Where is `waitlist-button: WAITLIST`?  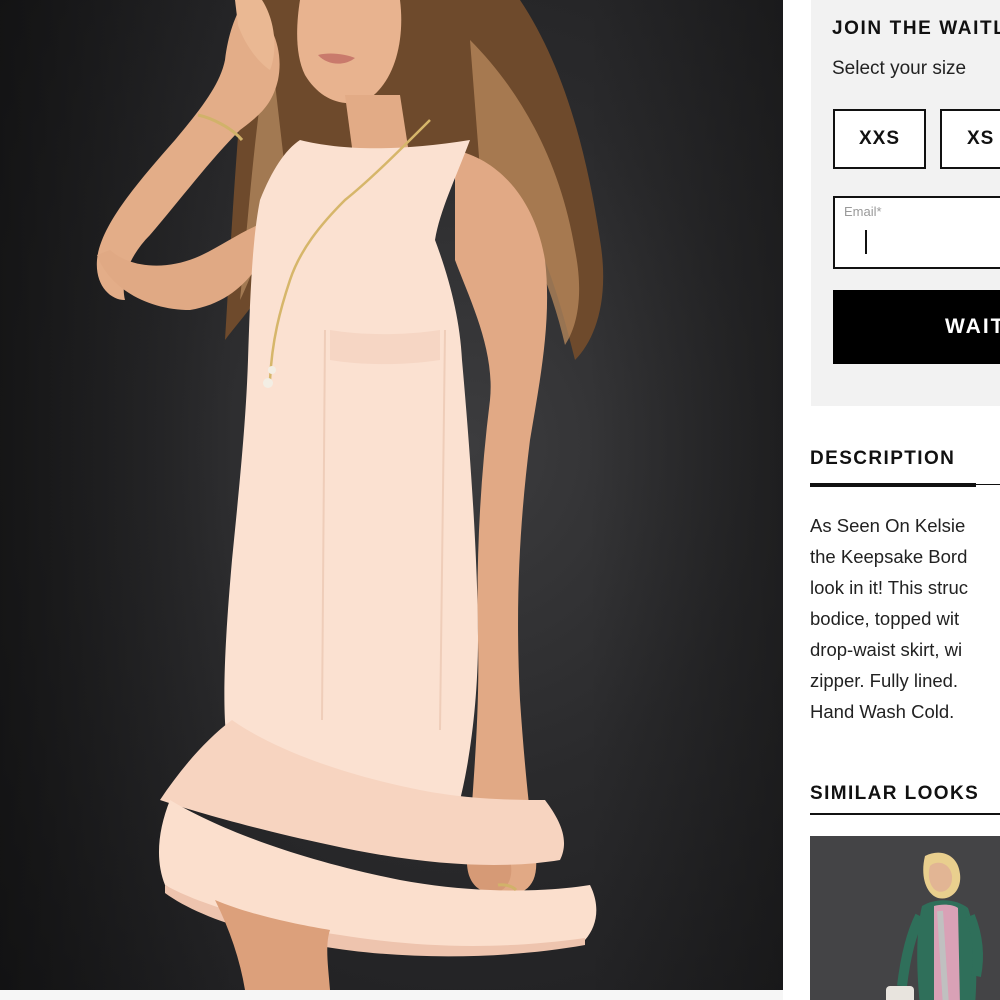 waitlist-button: WAITLIST is located at coordinates (916, 327).